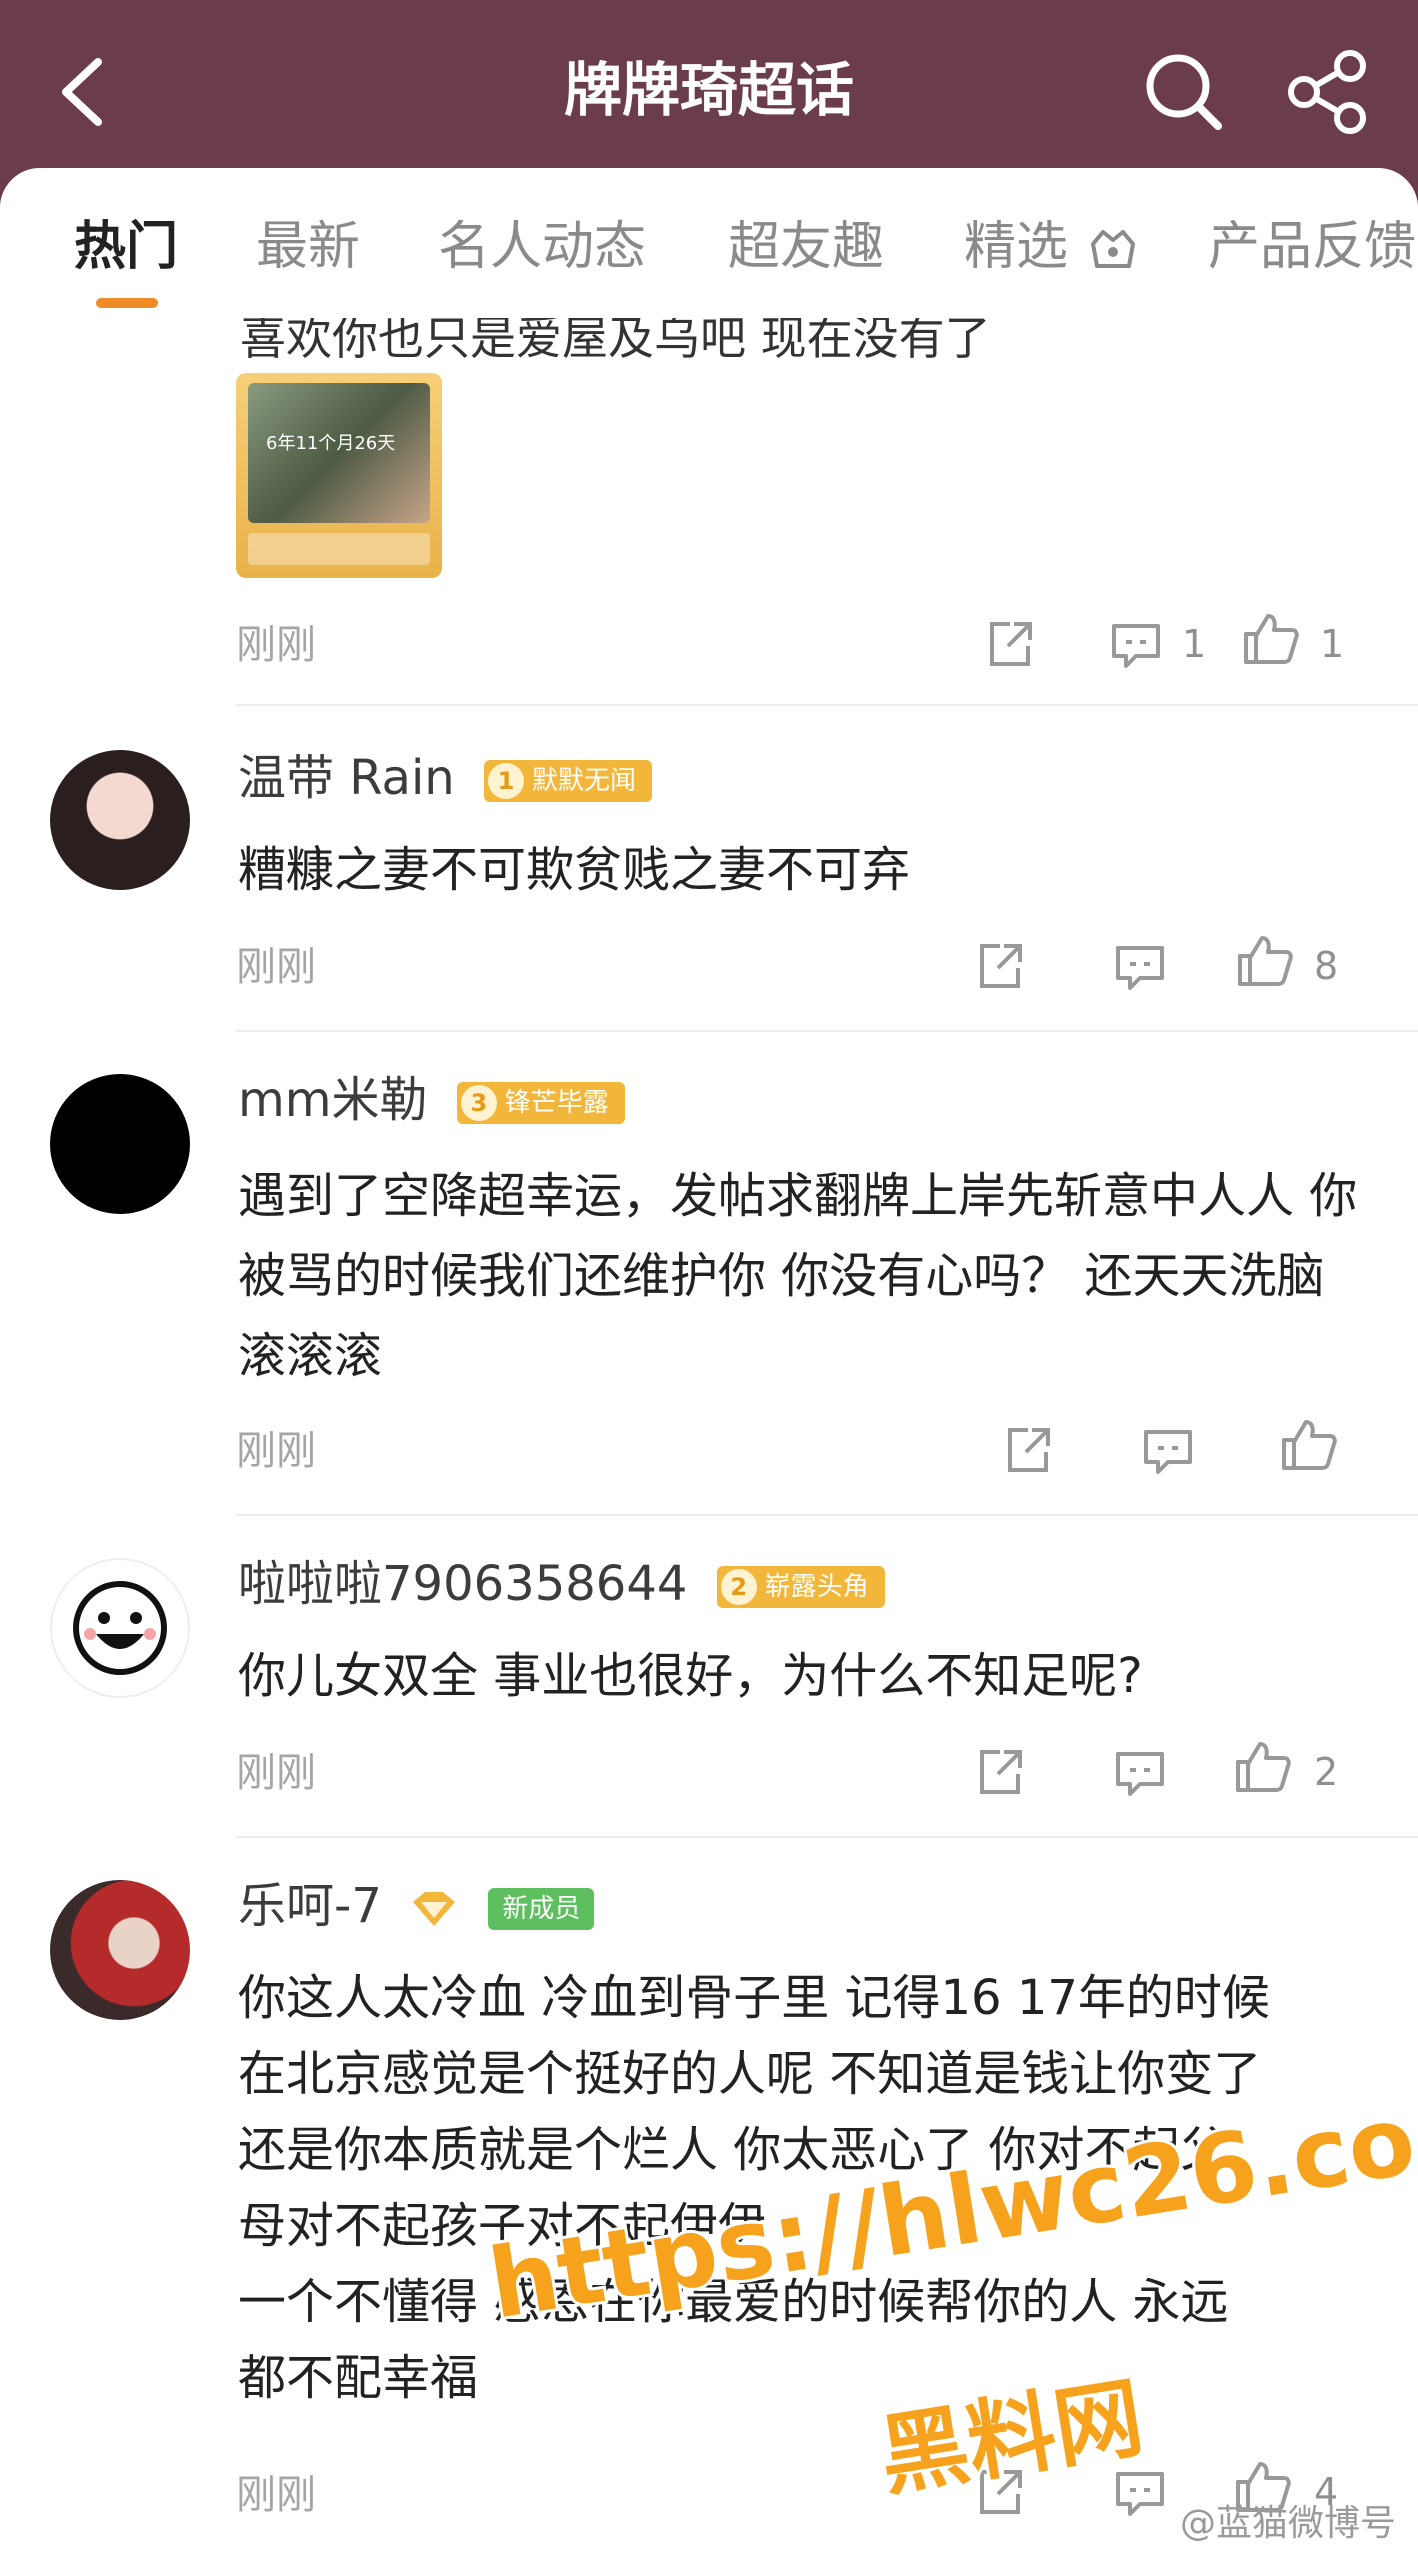  Describe the element at coordinates (709, 243) in the screenshot. I see `tab-bar: 热门 最新 名人动态 超友趣 精选 产品反馈` at that location.